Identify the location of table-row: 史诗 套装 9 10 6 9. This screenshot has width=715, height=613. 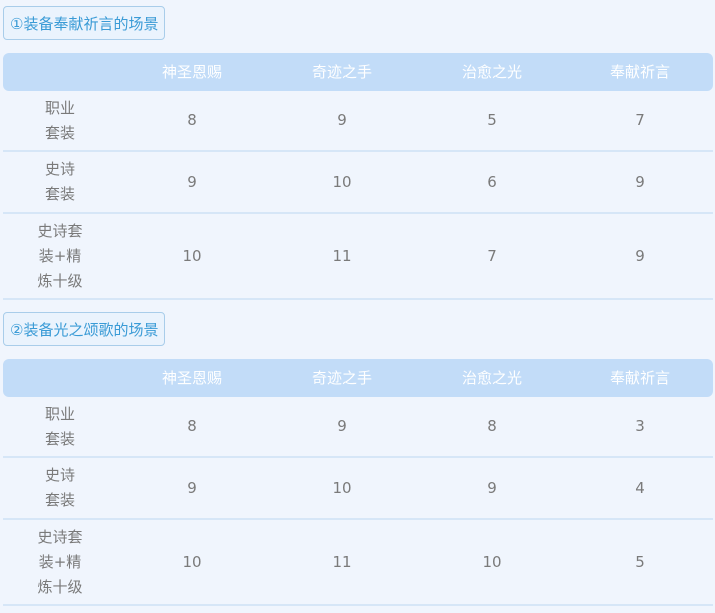
(358, 183).